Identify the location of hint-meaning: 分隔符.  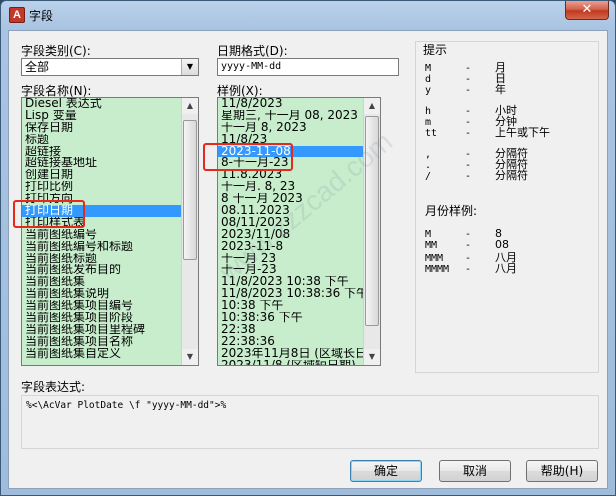
(511, 175).